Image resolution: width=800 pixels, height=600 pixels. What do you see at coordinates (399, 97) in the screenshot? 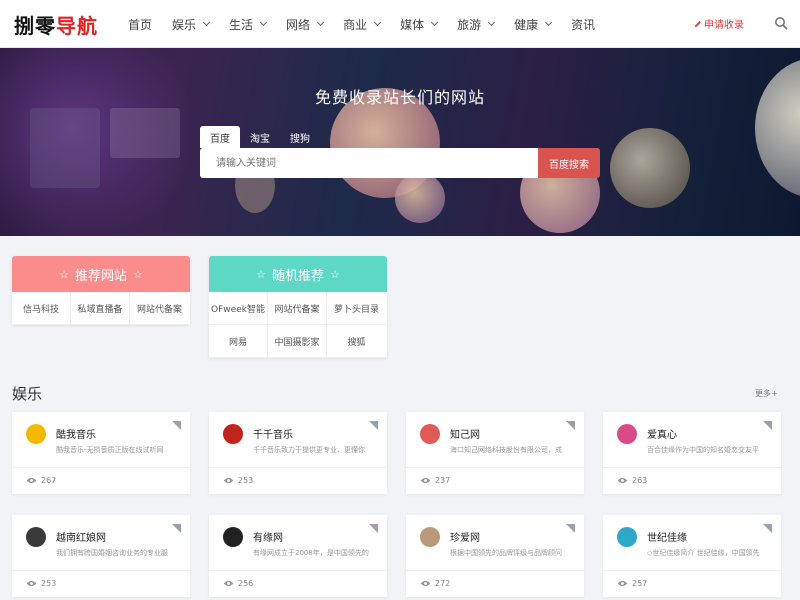
I see `hero-title: 免费收录站长们的网站` at bounding box center [399, 97].